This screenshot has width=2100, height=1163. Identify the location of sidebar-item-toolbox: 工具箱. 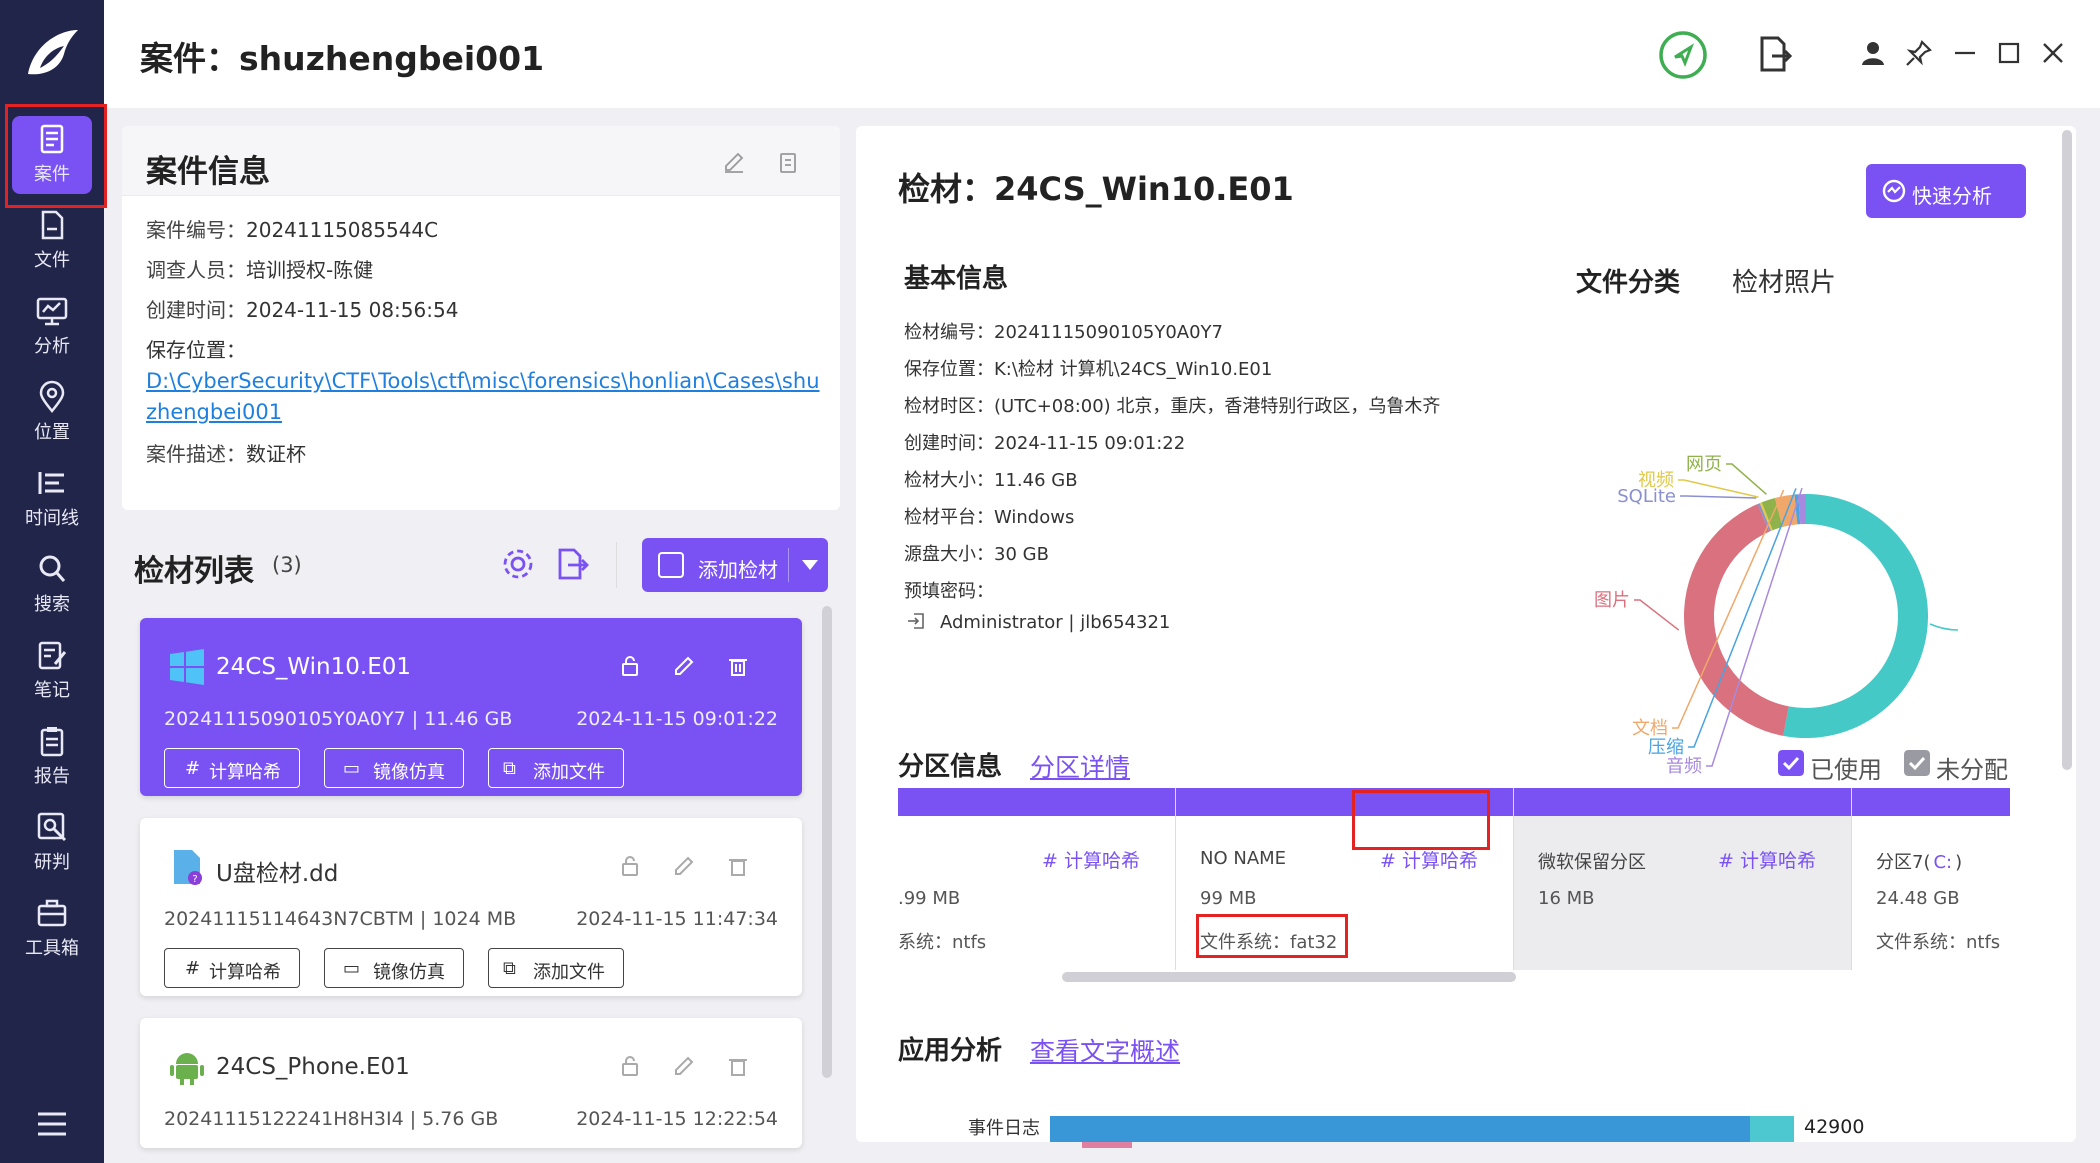
(52, 927).